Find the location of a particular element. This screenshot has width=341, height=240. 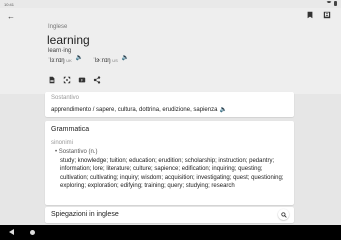

pos-label: Sostantivo (n.) is located at coordinates (78, 152).